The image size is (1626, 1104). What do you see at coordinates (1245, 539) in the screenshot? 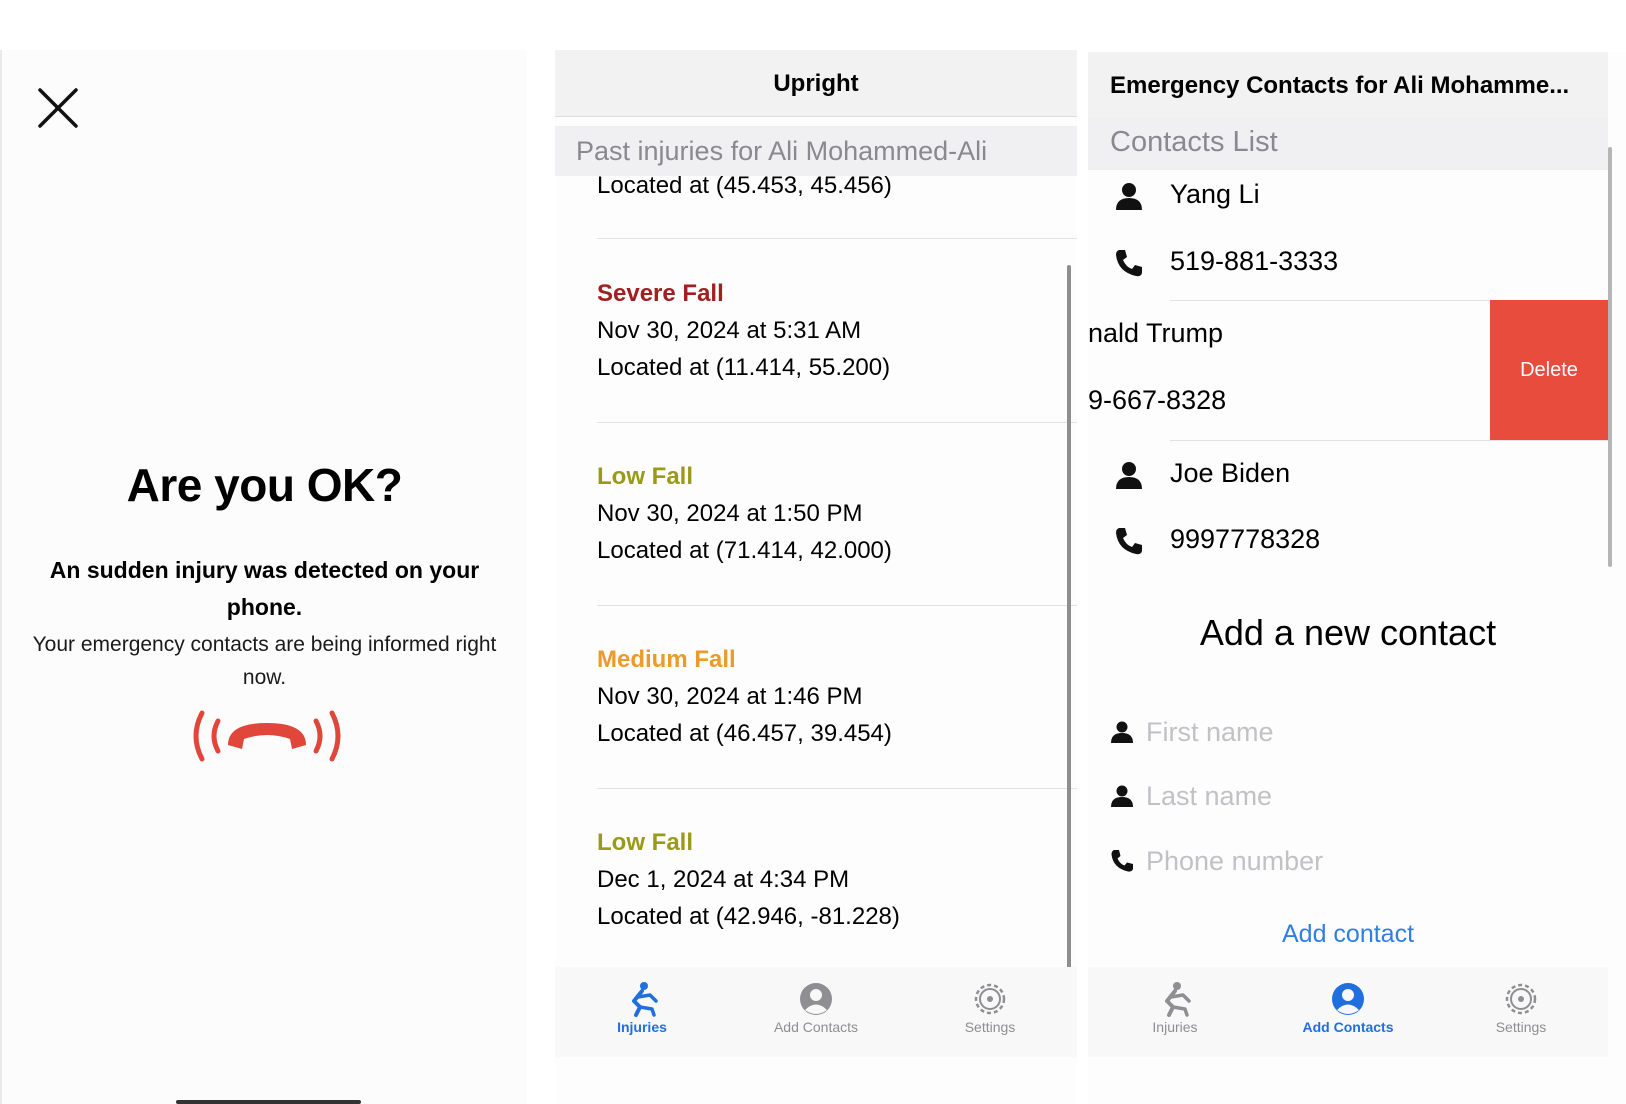
I see `contact-phone: 9997778328` at bounding box center [1245, 539].